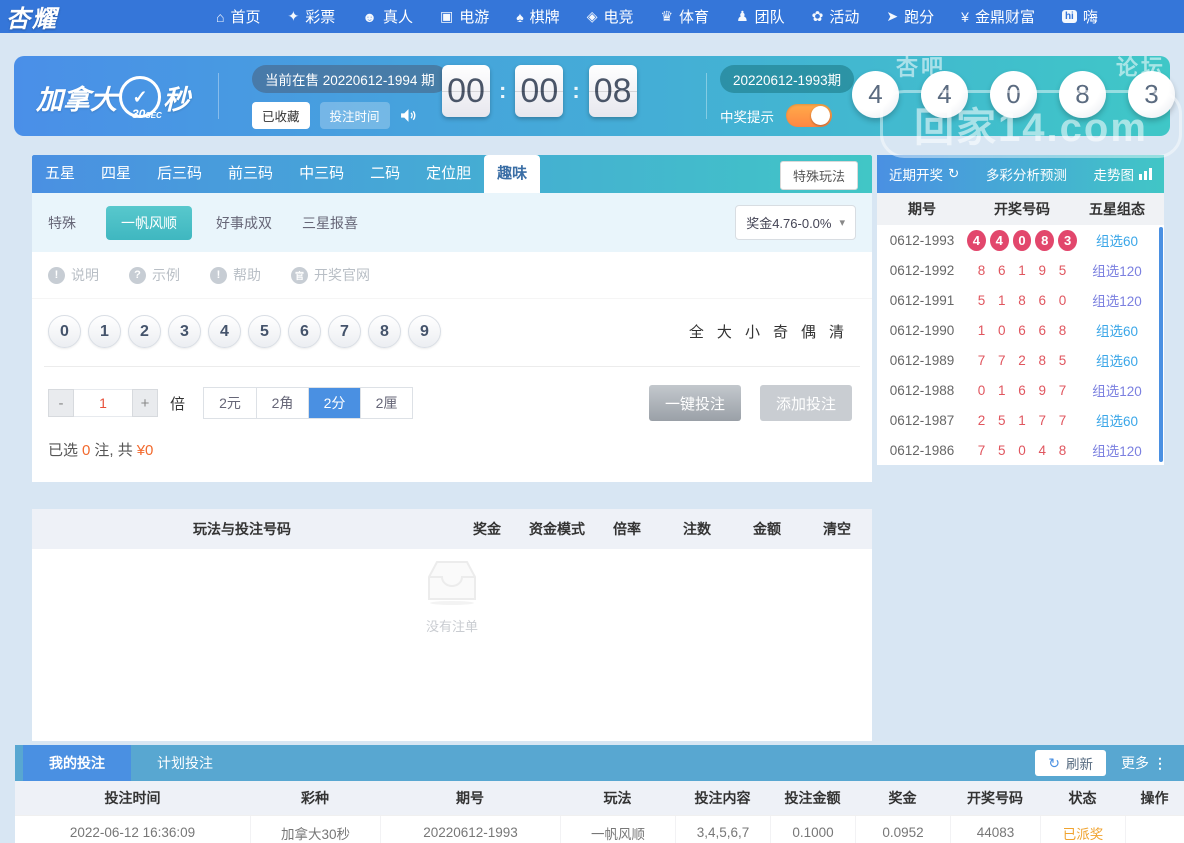  What do you see at coordinates (238, 16) in the screenshot?
I see `nav-item-home: ⌂ 首页` at bounding box center [238, 16].